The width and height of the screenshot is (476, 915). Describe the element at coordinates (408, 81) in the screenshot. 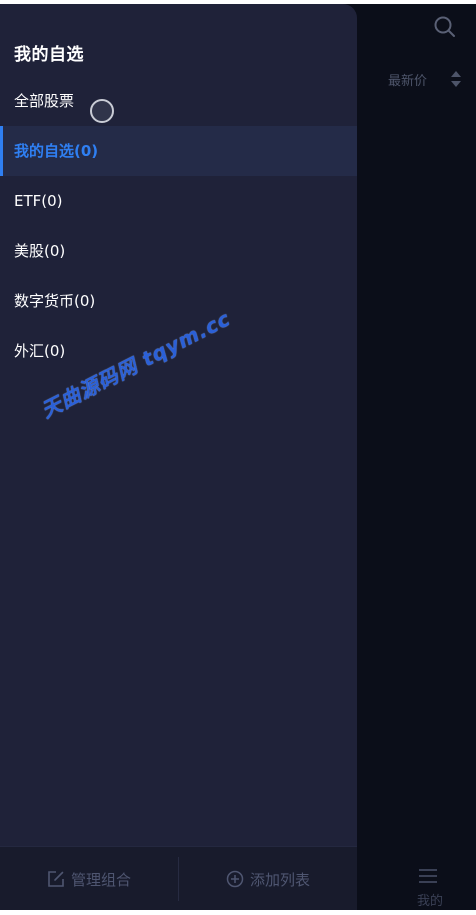

I see `sort-price-label: 最新价` at that location.